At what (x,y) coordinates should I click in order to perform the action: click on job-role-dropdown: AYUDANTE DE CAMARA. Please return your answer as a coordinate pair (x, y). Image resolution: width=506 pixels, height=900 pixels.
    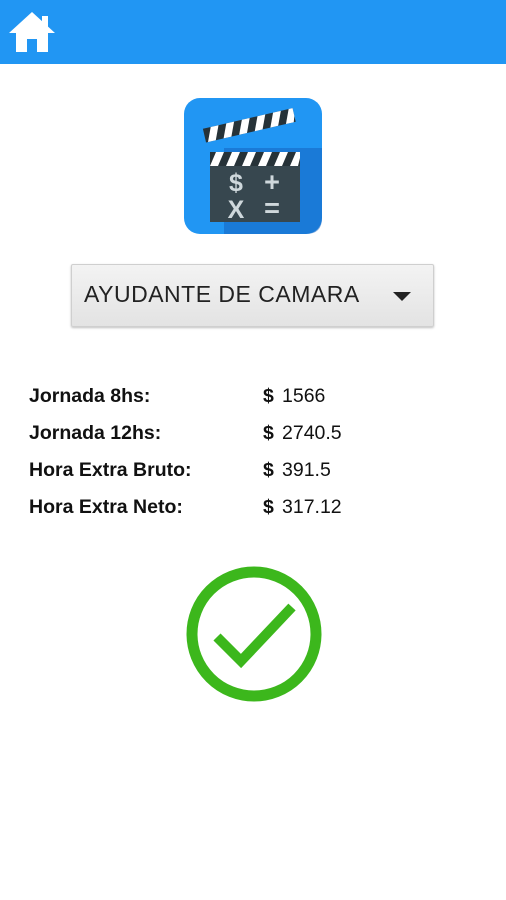
    Looking at the image, I should click on (252, 295).